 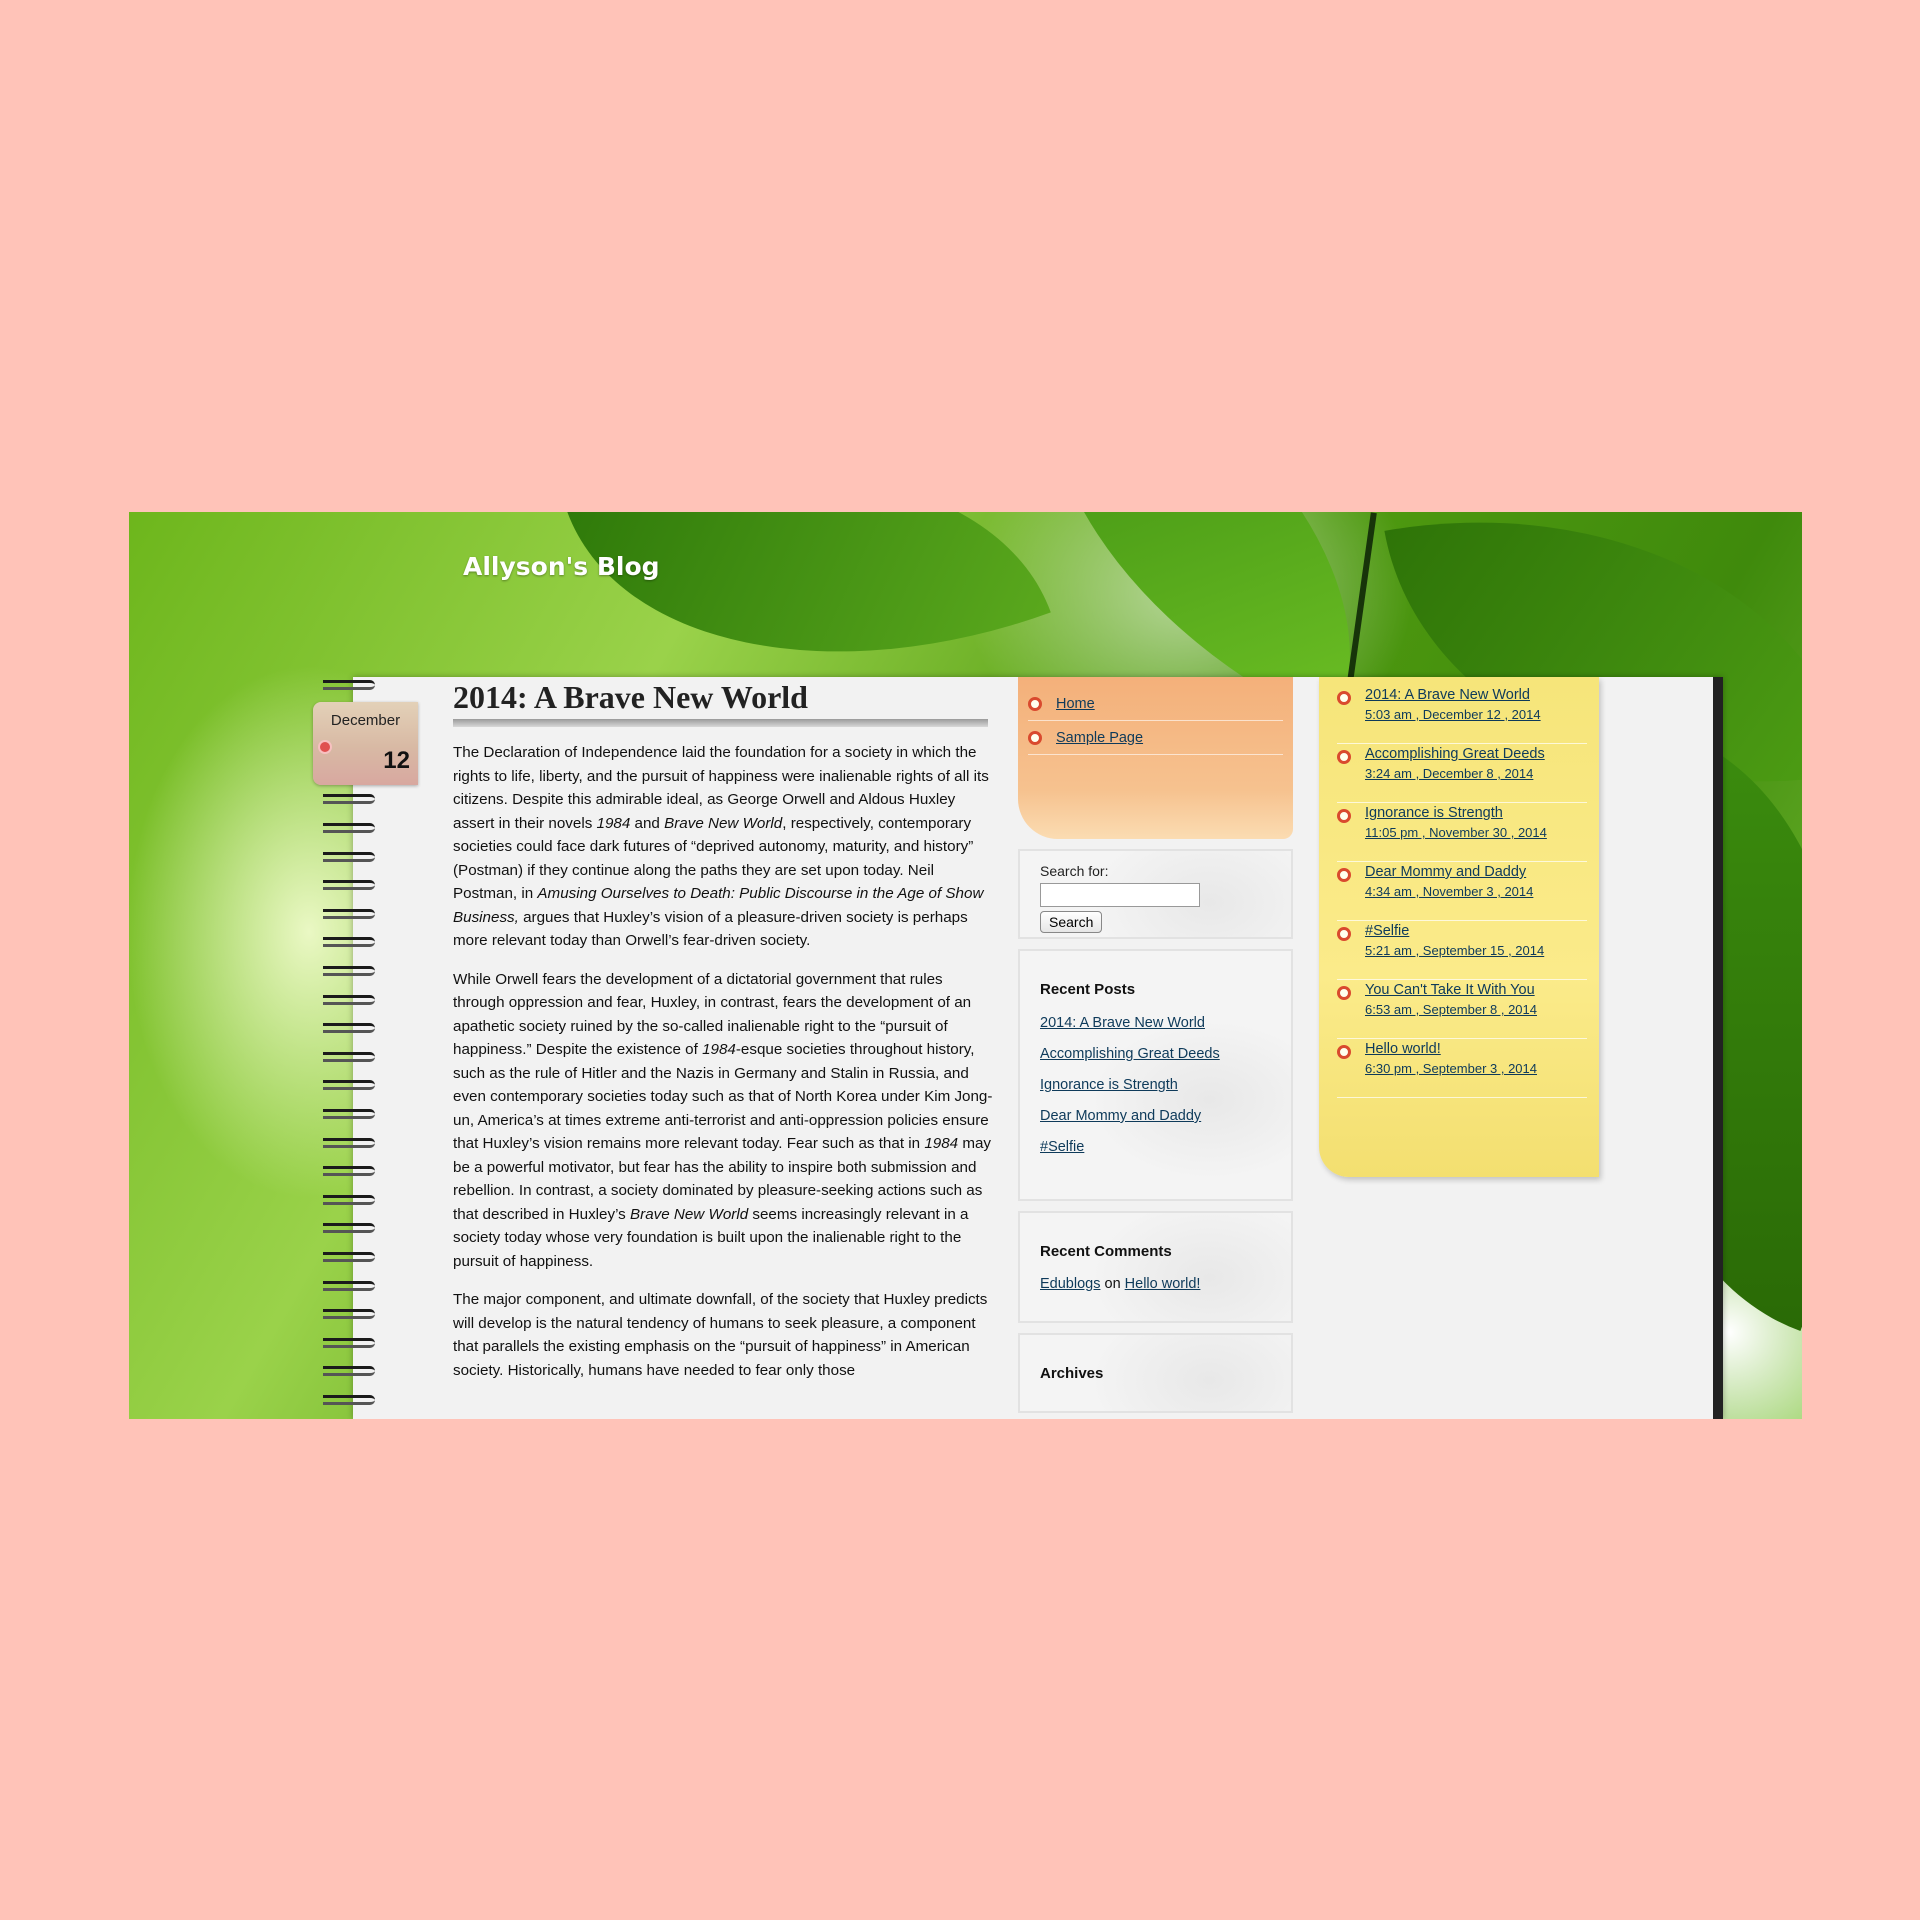 What do you see at coordinates (1120, 895) in the screenshot?
I see `search-input` at bounding box center [1120, 895].